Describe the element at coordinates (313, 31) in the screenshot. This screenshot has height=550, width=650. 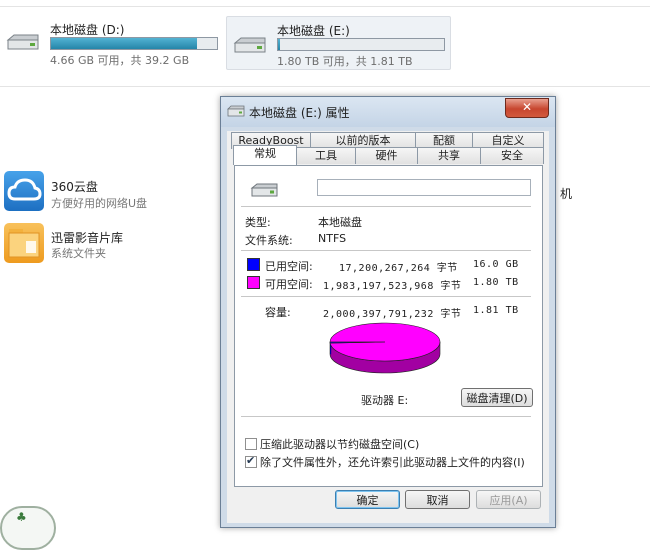
I see `drive-e-name: 本地磁盘 (E:)` at that location.